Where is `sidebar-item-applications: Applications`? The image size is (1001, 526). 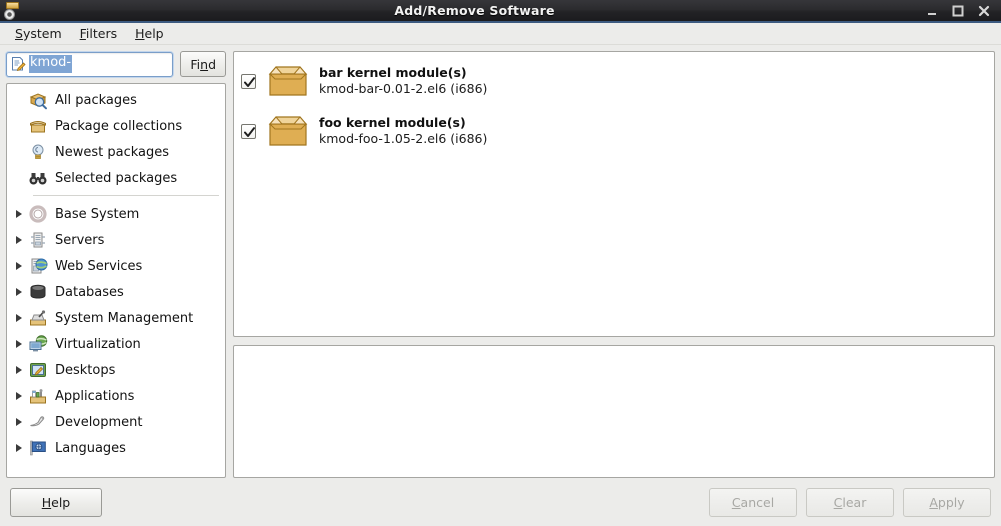 sidebar-item-applications: Applications is located at coordinates (116, 396).